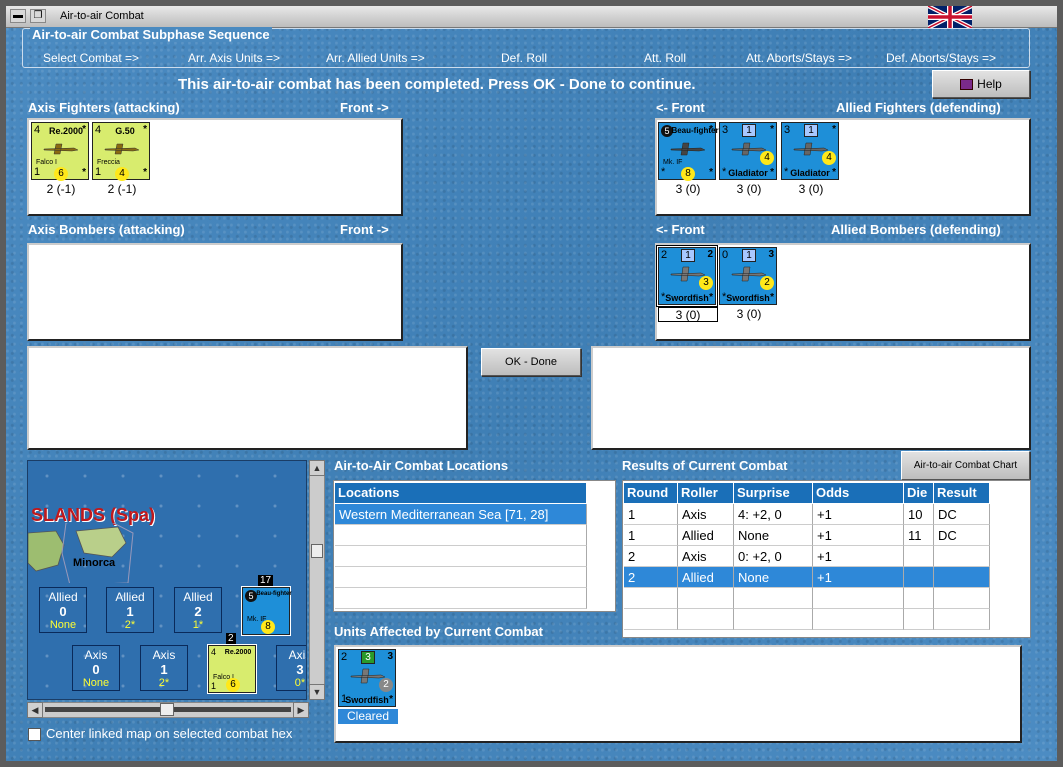 This screenshot has width=1063, height=767. What do you see at coordinates (291, 668) in the screenshot?
I see `axis-box-2: Axis30*` at bounding box center [291, 668].